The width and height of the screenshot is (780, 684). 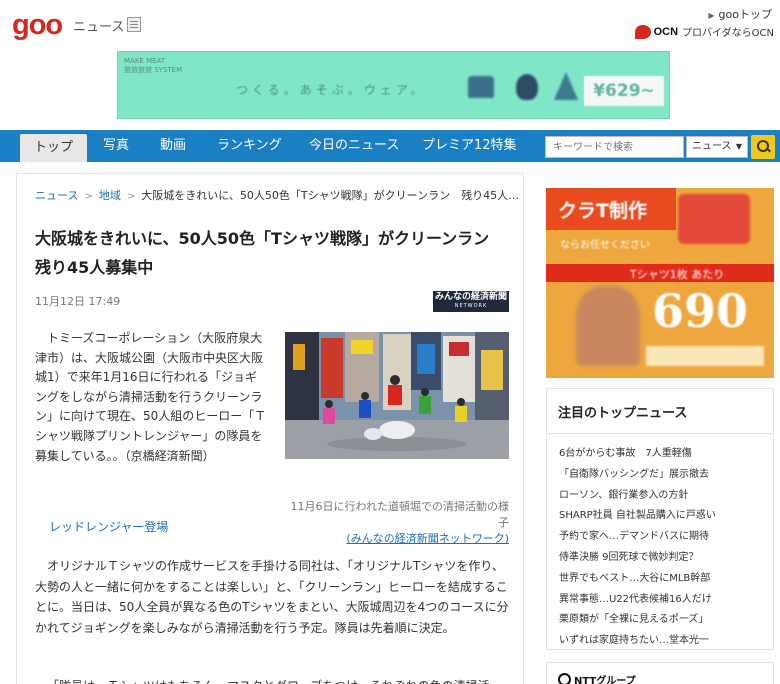 I want to click on tab-premier12: プレミア12特集, so click(x=469, y=146).